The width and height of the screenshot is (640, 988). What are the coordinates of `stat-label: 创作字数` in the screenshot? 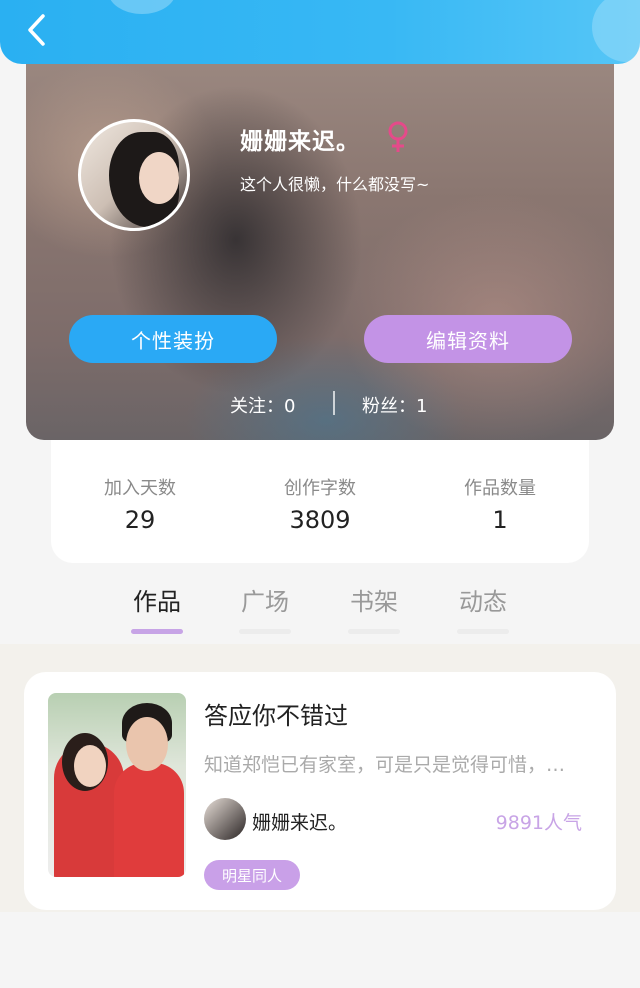 It's located at (320, 488).